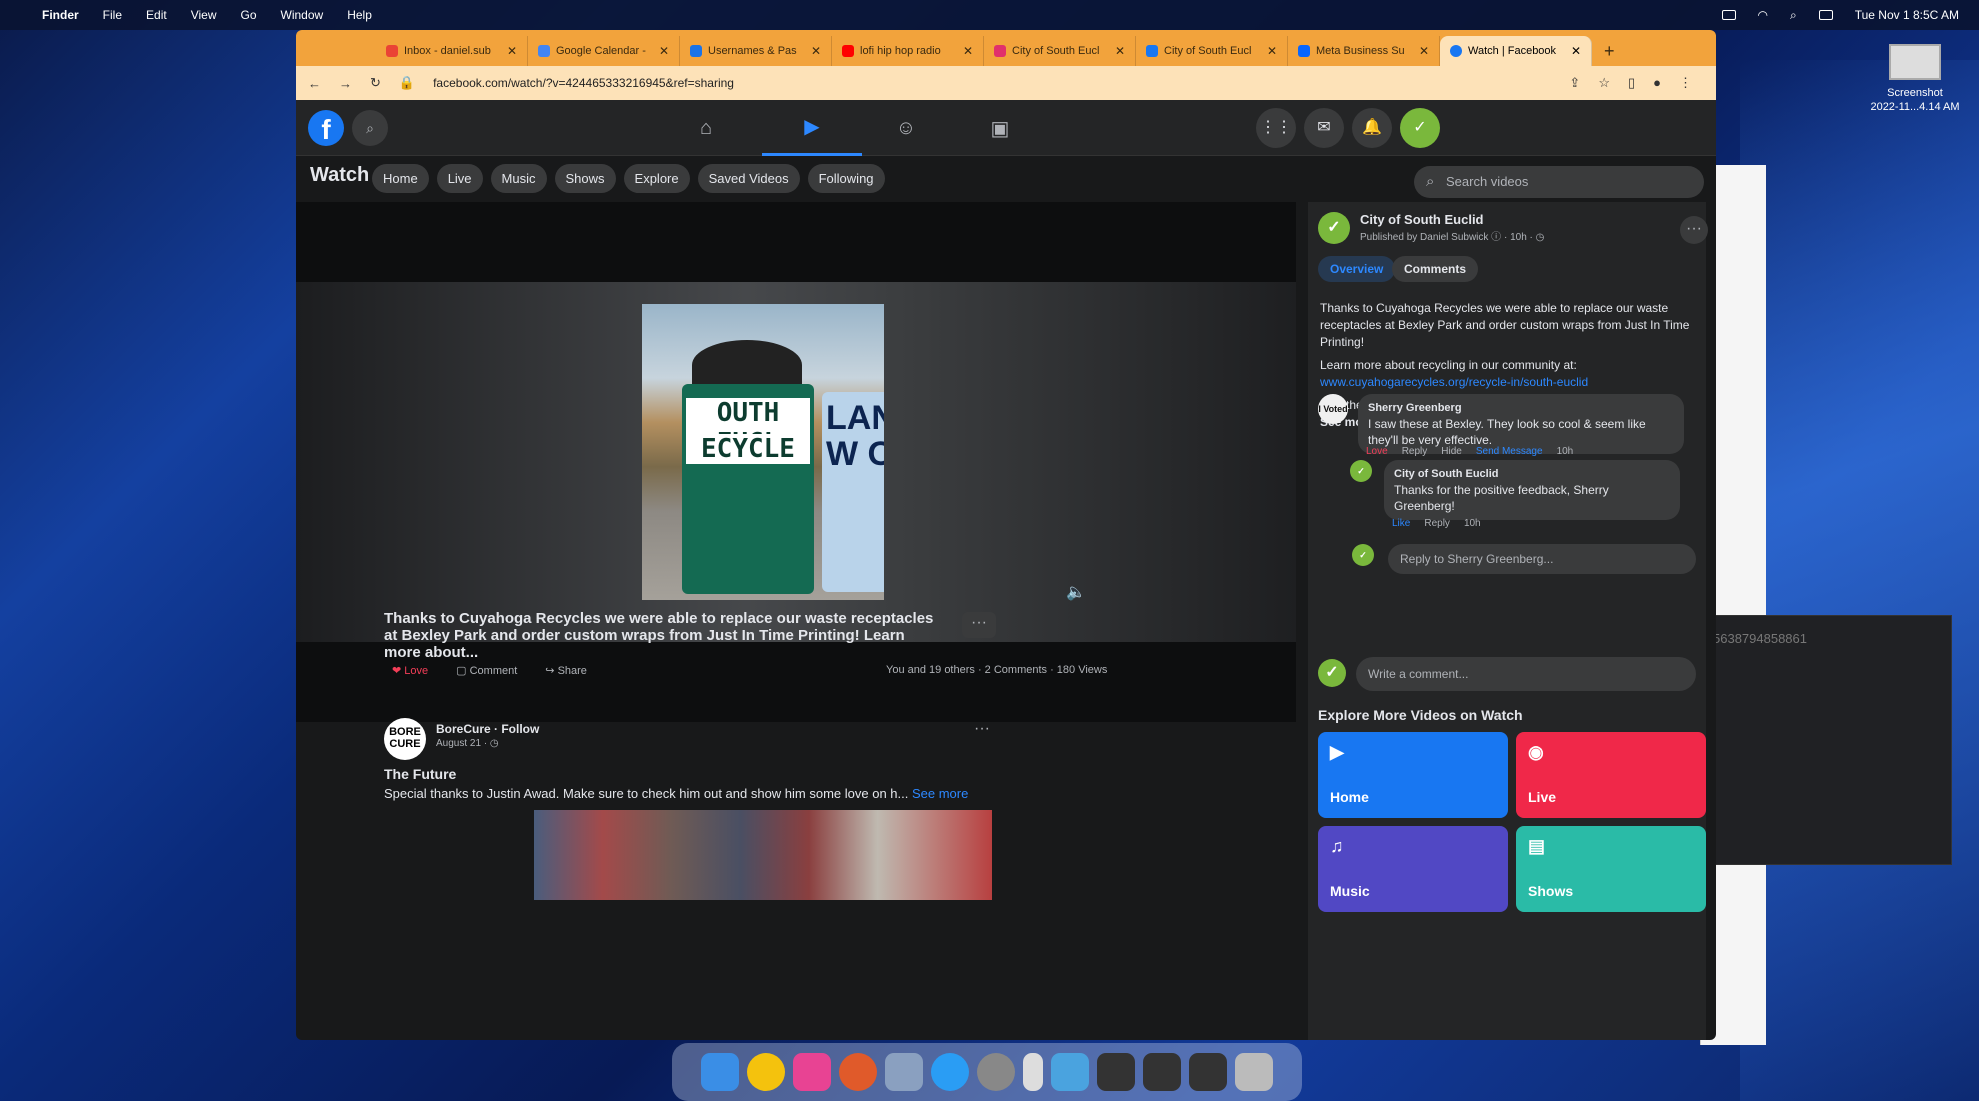 This screenshot has width=1979, height=1101. What do you see at coordinates (410, 670) in the screenshot?
I see `love-button: ❤ Love` at bounding box center [410, 670].